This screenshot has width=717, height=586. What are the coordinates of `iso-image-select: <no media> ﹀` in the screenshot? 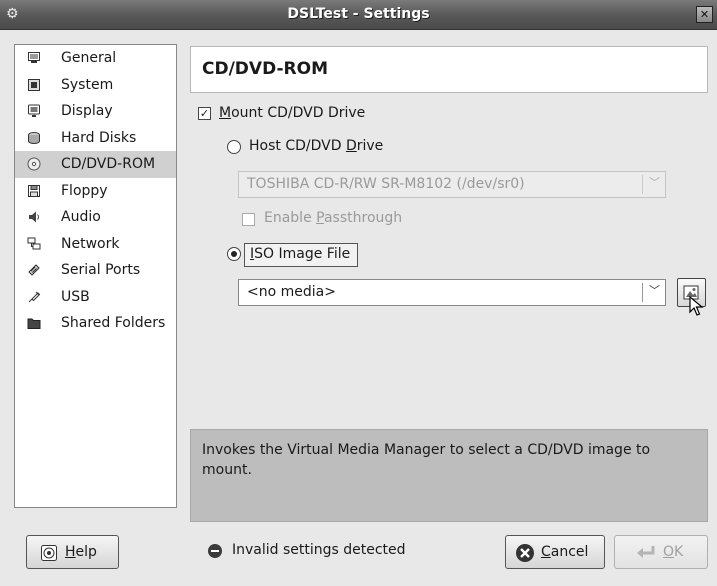 It's located at (452, 292).